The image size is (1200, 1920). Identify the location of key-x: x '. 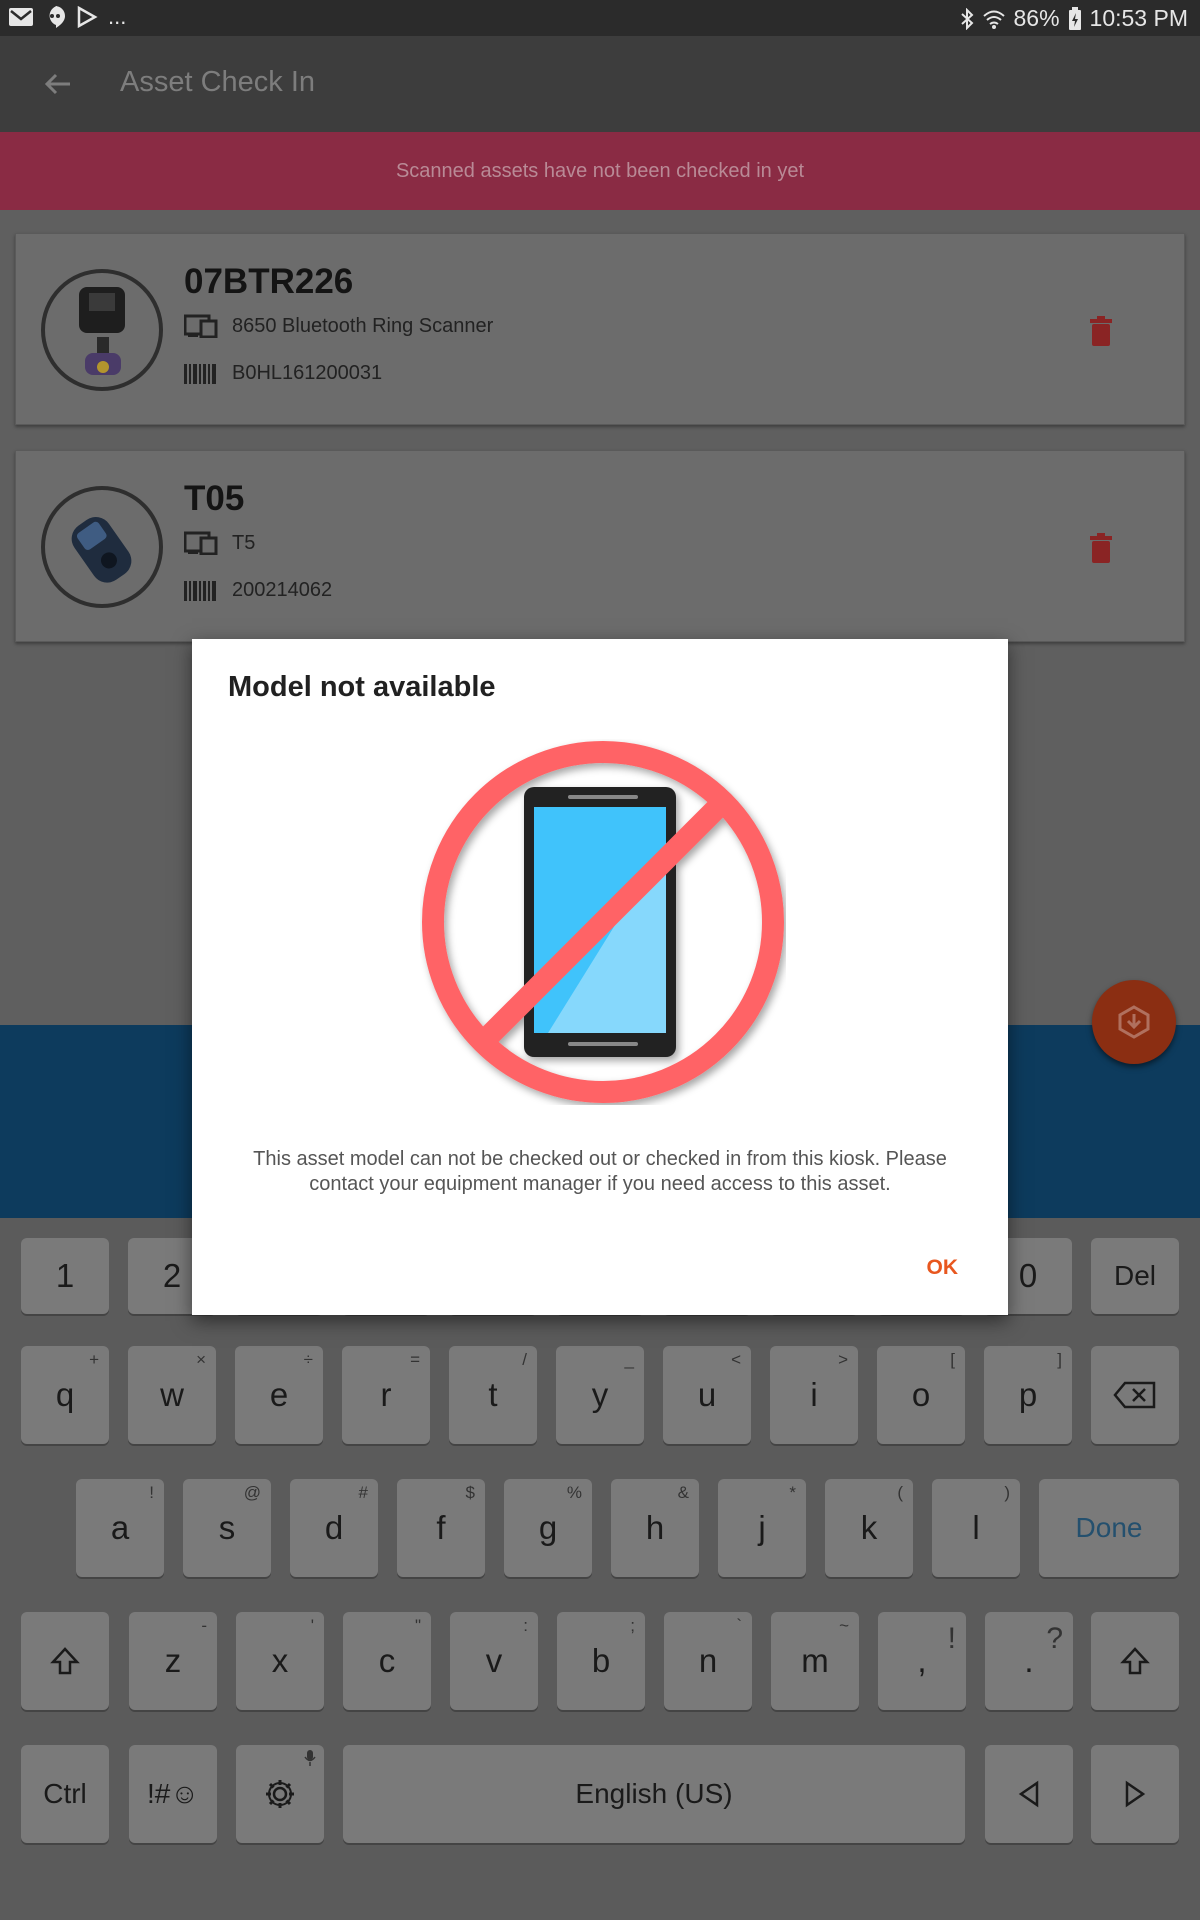
(280, 1661).